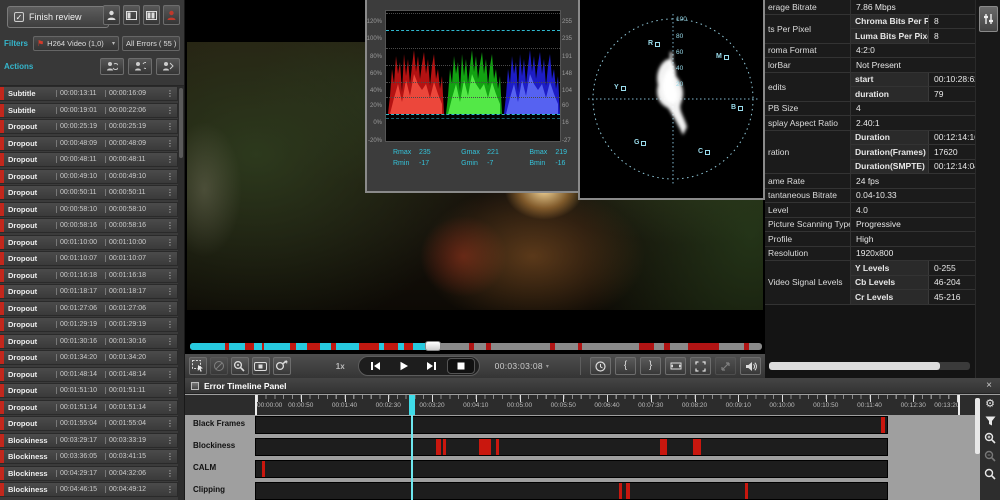  I want to click on fullscreen-icon, so click(701, 366).